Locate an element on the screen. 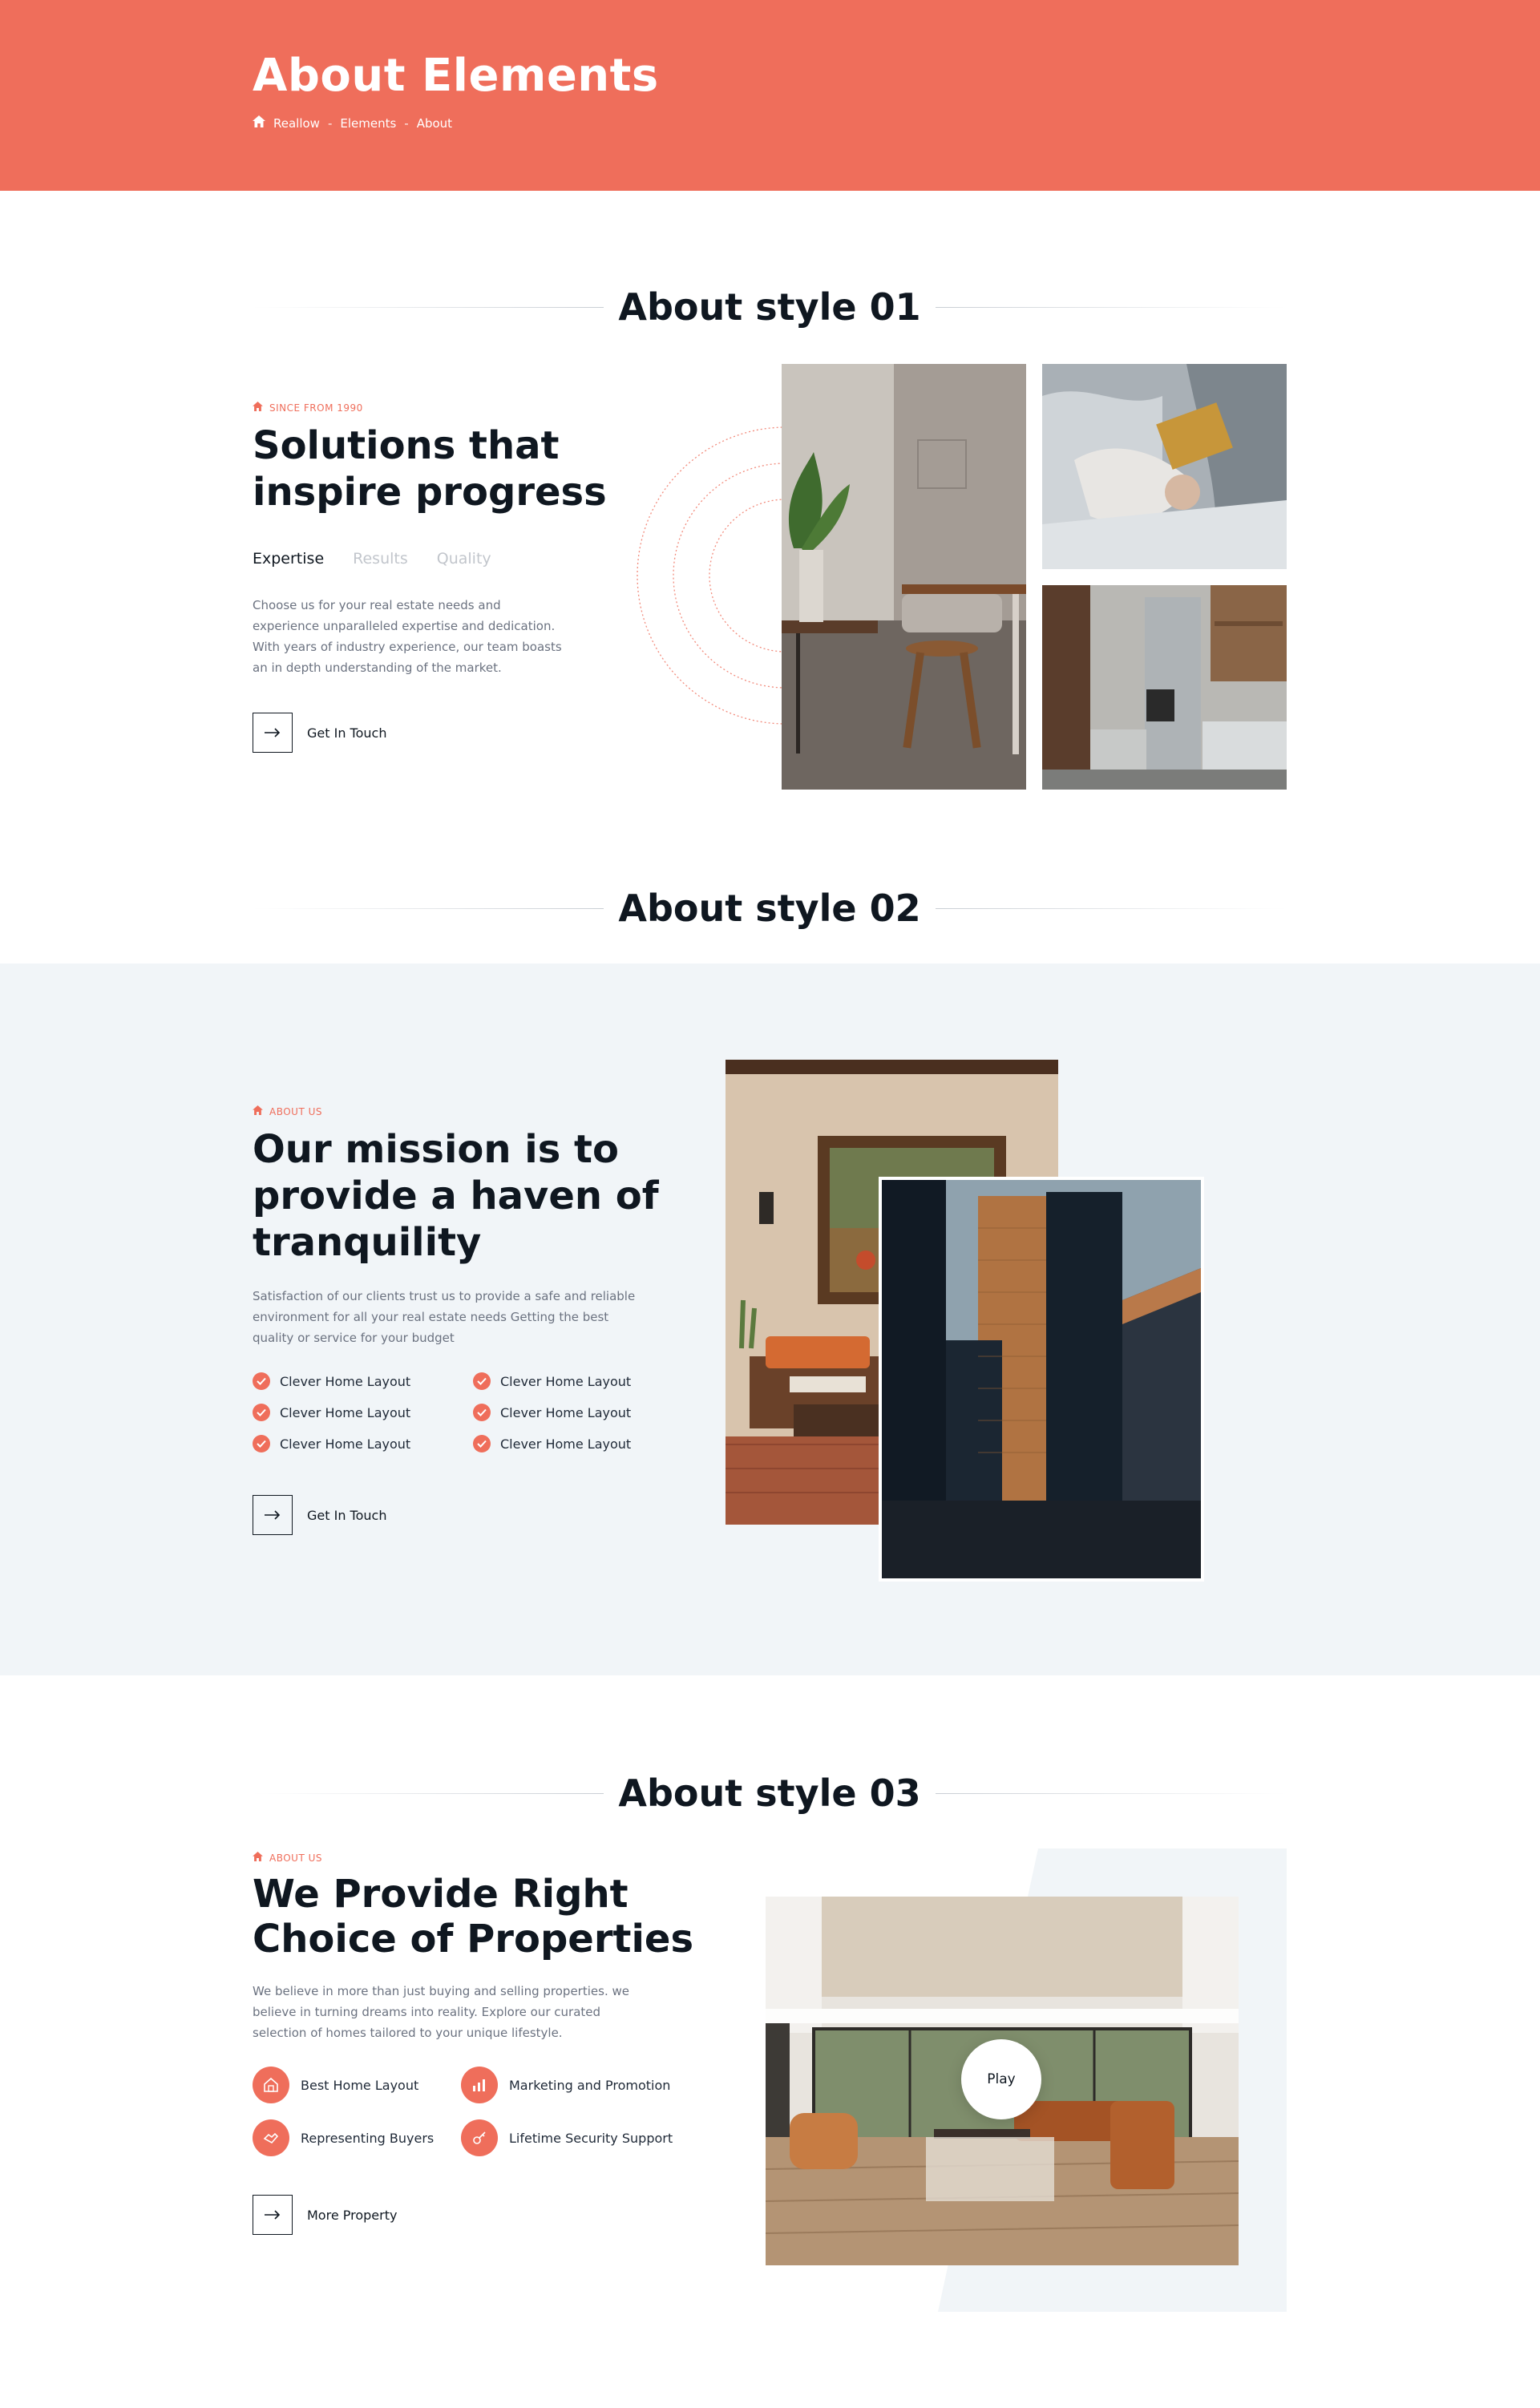 Image resolution: width=1540 pixels, height=2408 pixels. chart-icon is located at coordinates (480, 2085).